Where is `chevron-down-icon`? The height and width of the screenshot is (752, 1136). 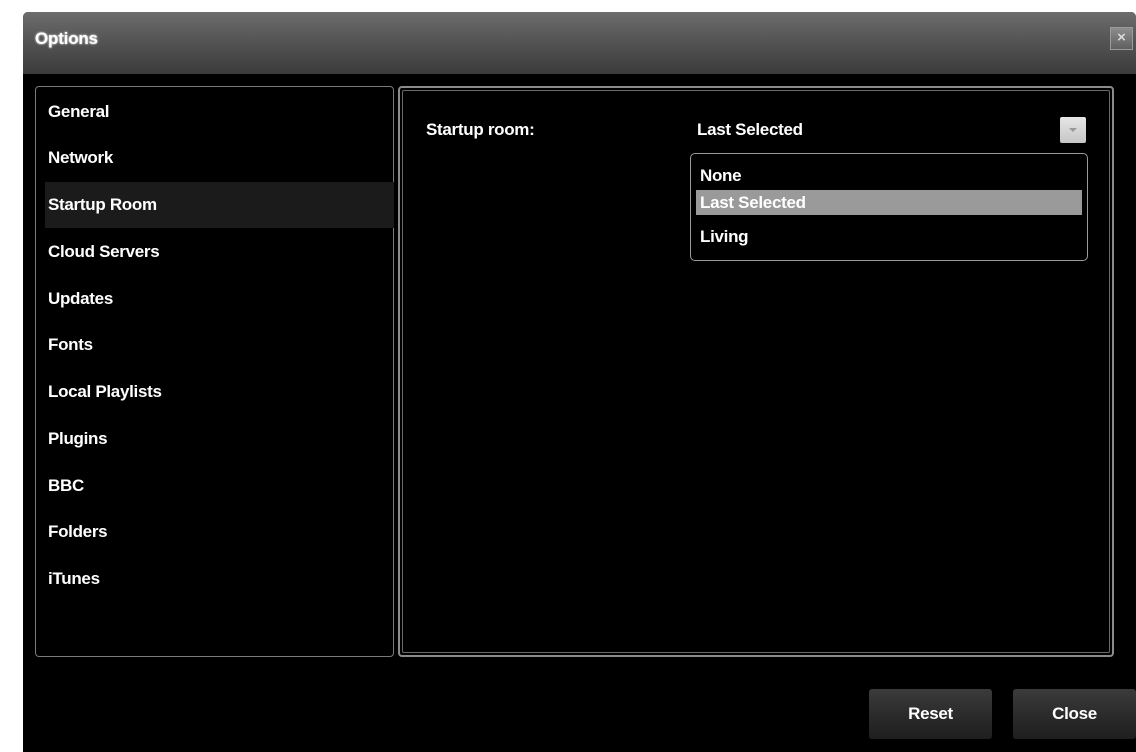
chevron-down-icon is located at coordinates (1073, 130).